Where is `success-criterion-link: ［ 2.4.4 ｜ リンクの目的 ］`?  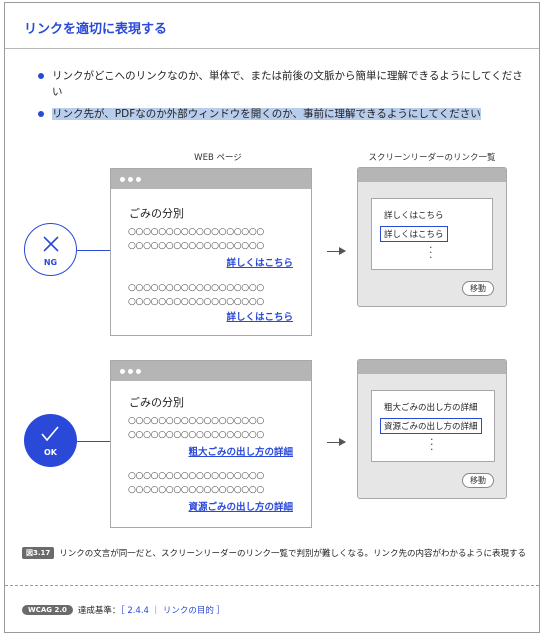
success-criterion-link: ［ 2.4.4 ｜ リンクの目的 ］ is located at coordinates (172, 611).